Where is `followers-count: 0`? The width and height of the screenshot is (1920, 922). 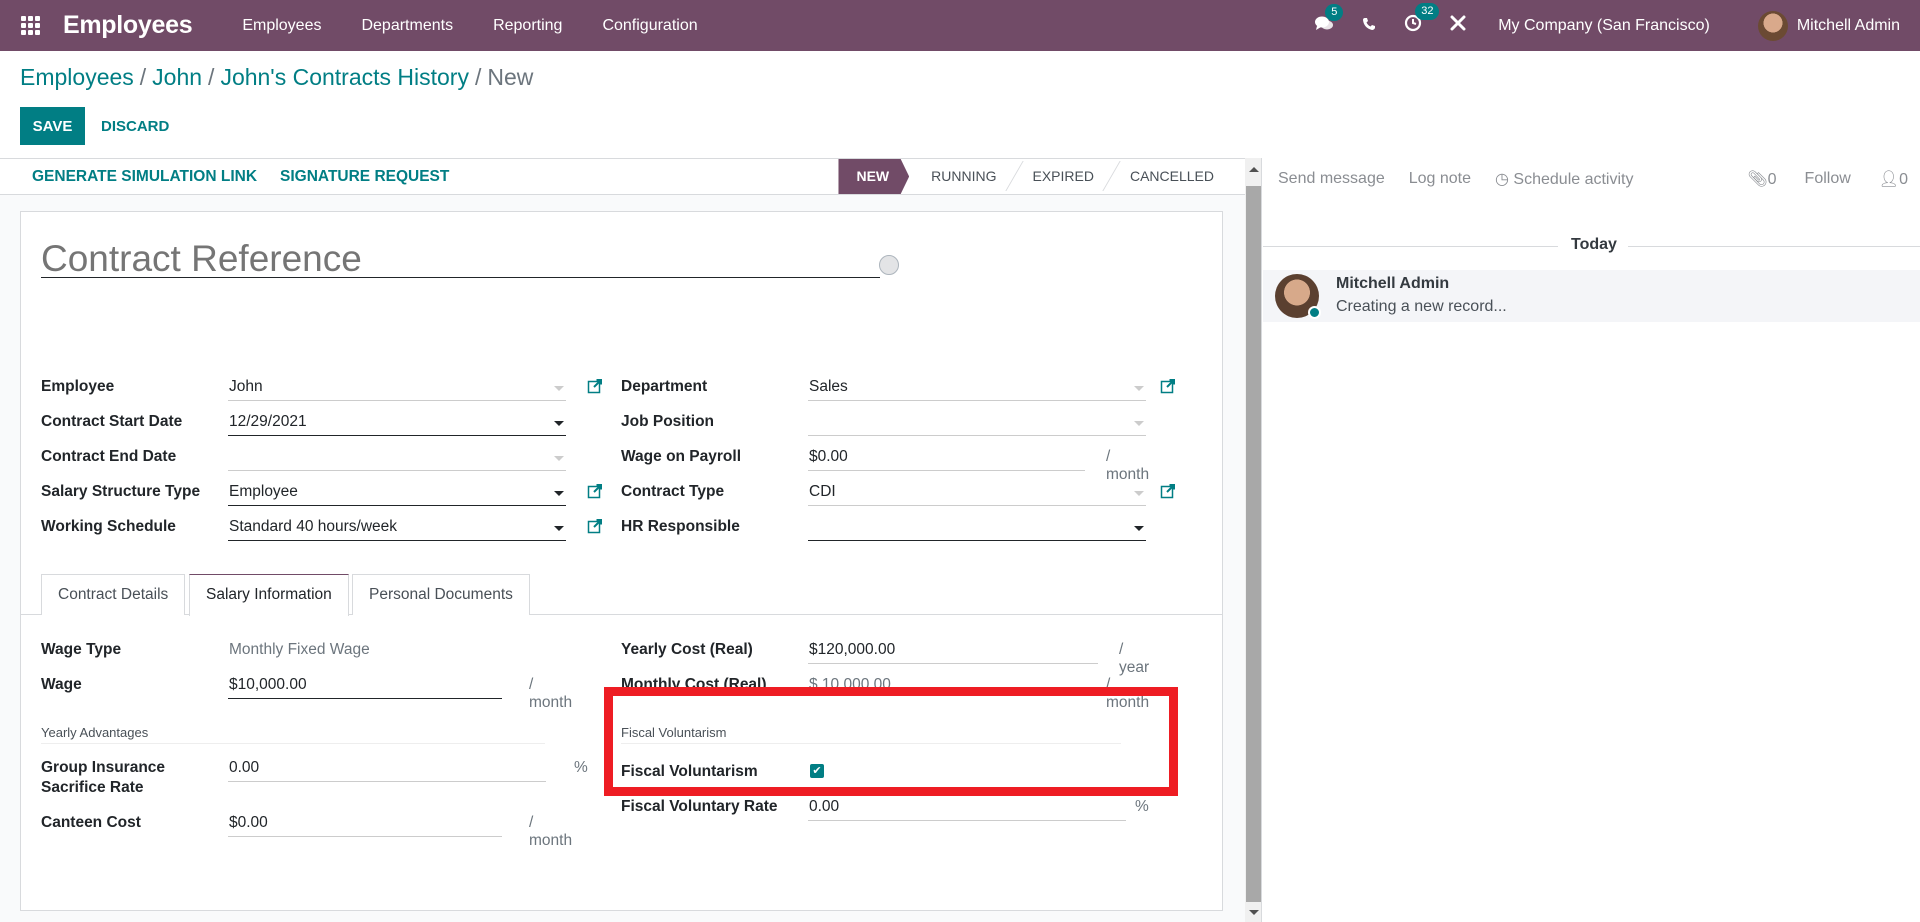
followers-count: 0 is located at coordinates (1903, 179).